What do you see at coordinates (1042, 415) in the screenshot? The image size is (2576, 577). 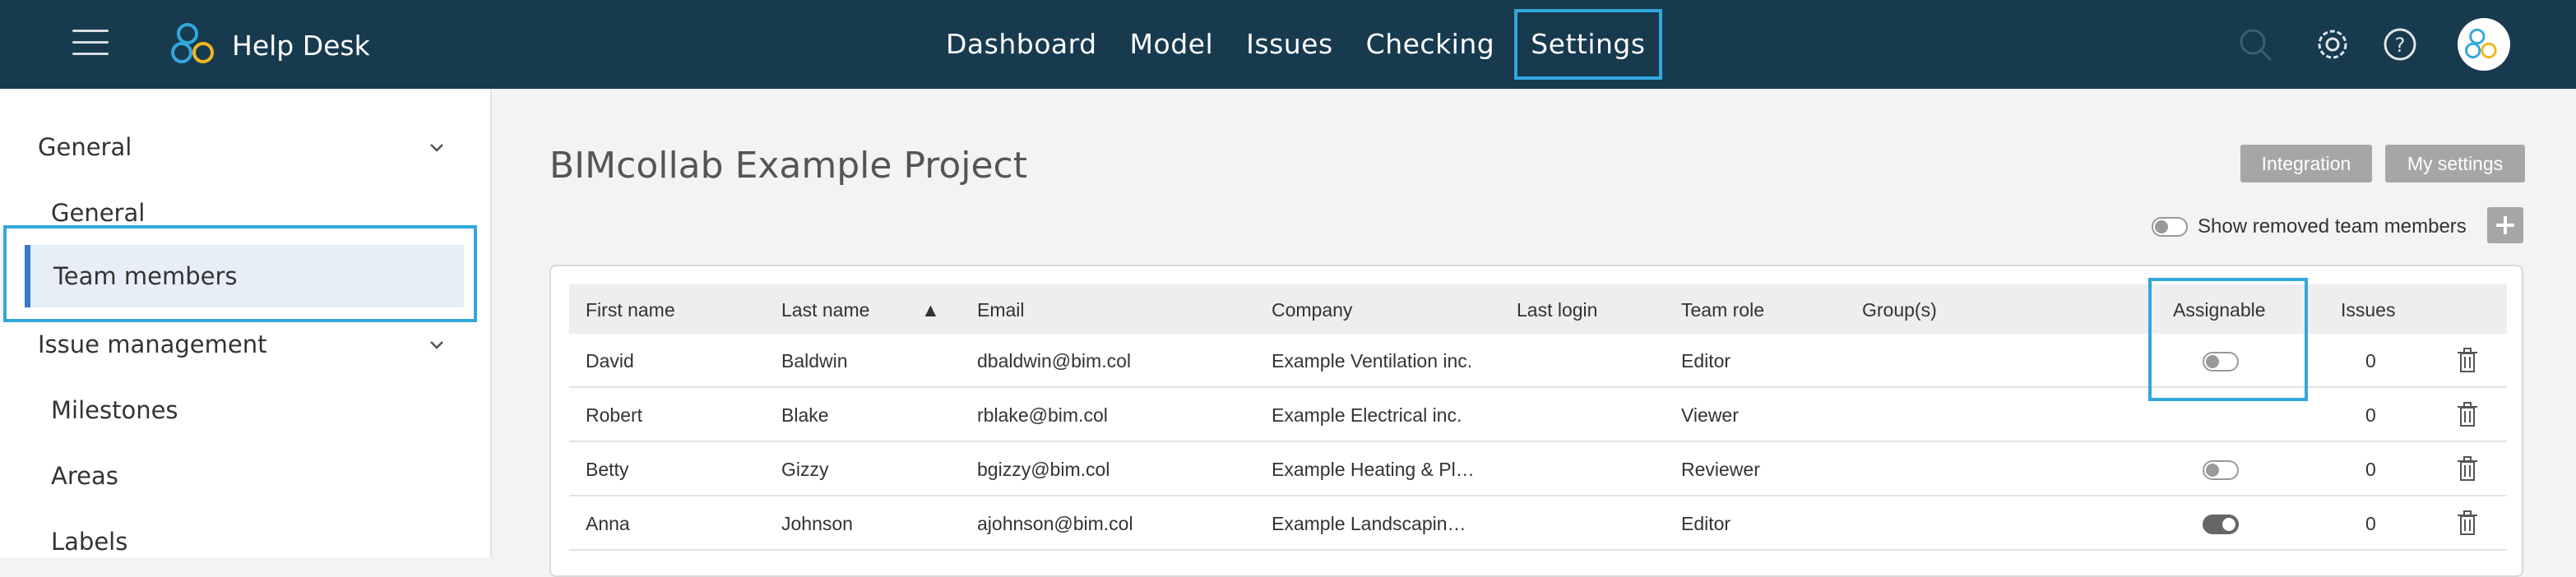 I see `cell-email: rblake@bim.col` at bounding box center [1042, 415].